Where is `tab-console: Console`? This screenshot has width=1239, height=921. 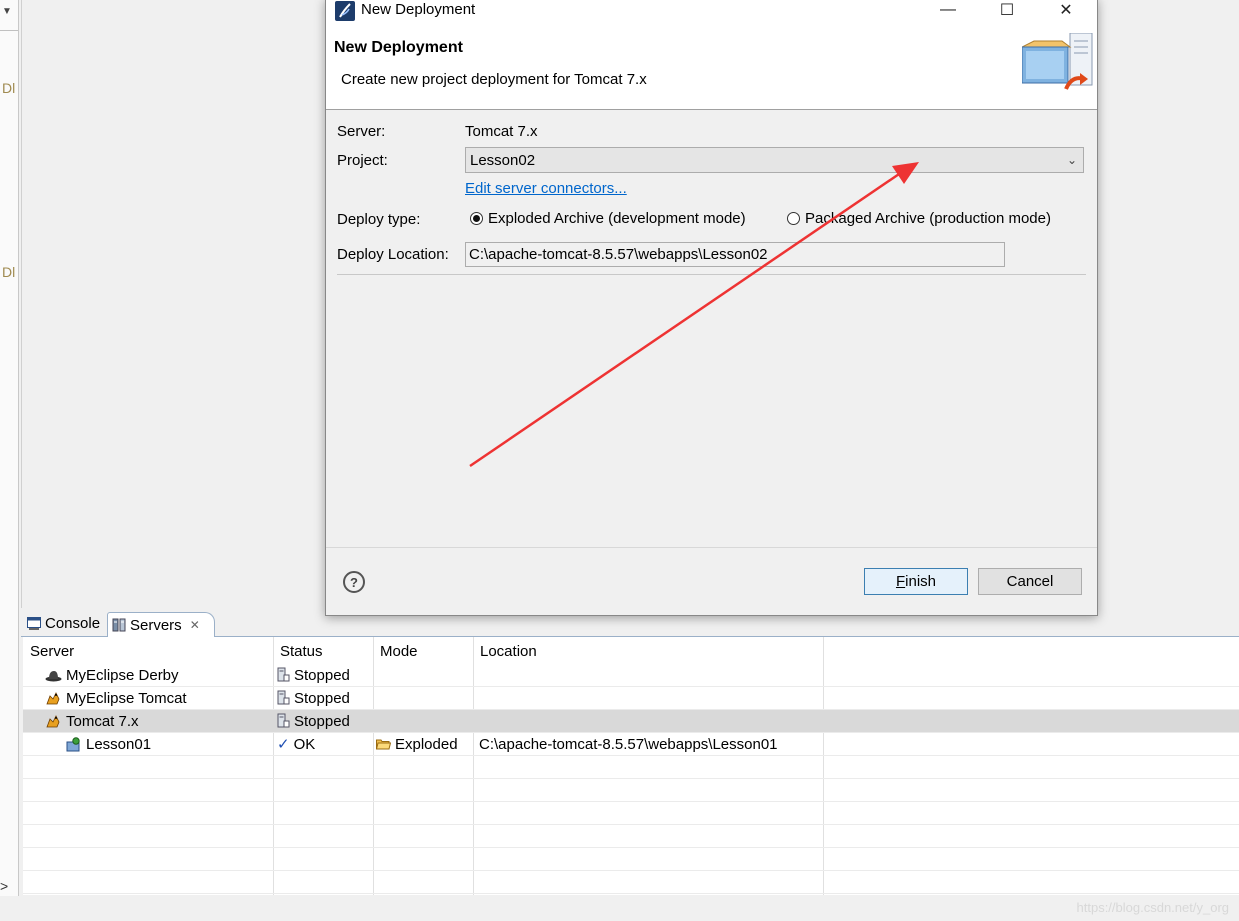 tab-console: Console is located at coordinates (63, 623).